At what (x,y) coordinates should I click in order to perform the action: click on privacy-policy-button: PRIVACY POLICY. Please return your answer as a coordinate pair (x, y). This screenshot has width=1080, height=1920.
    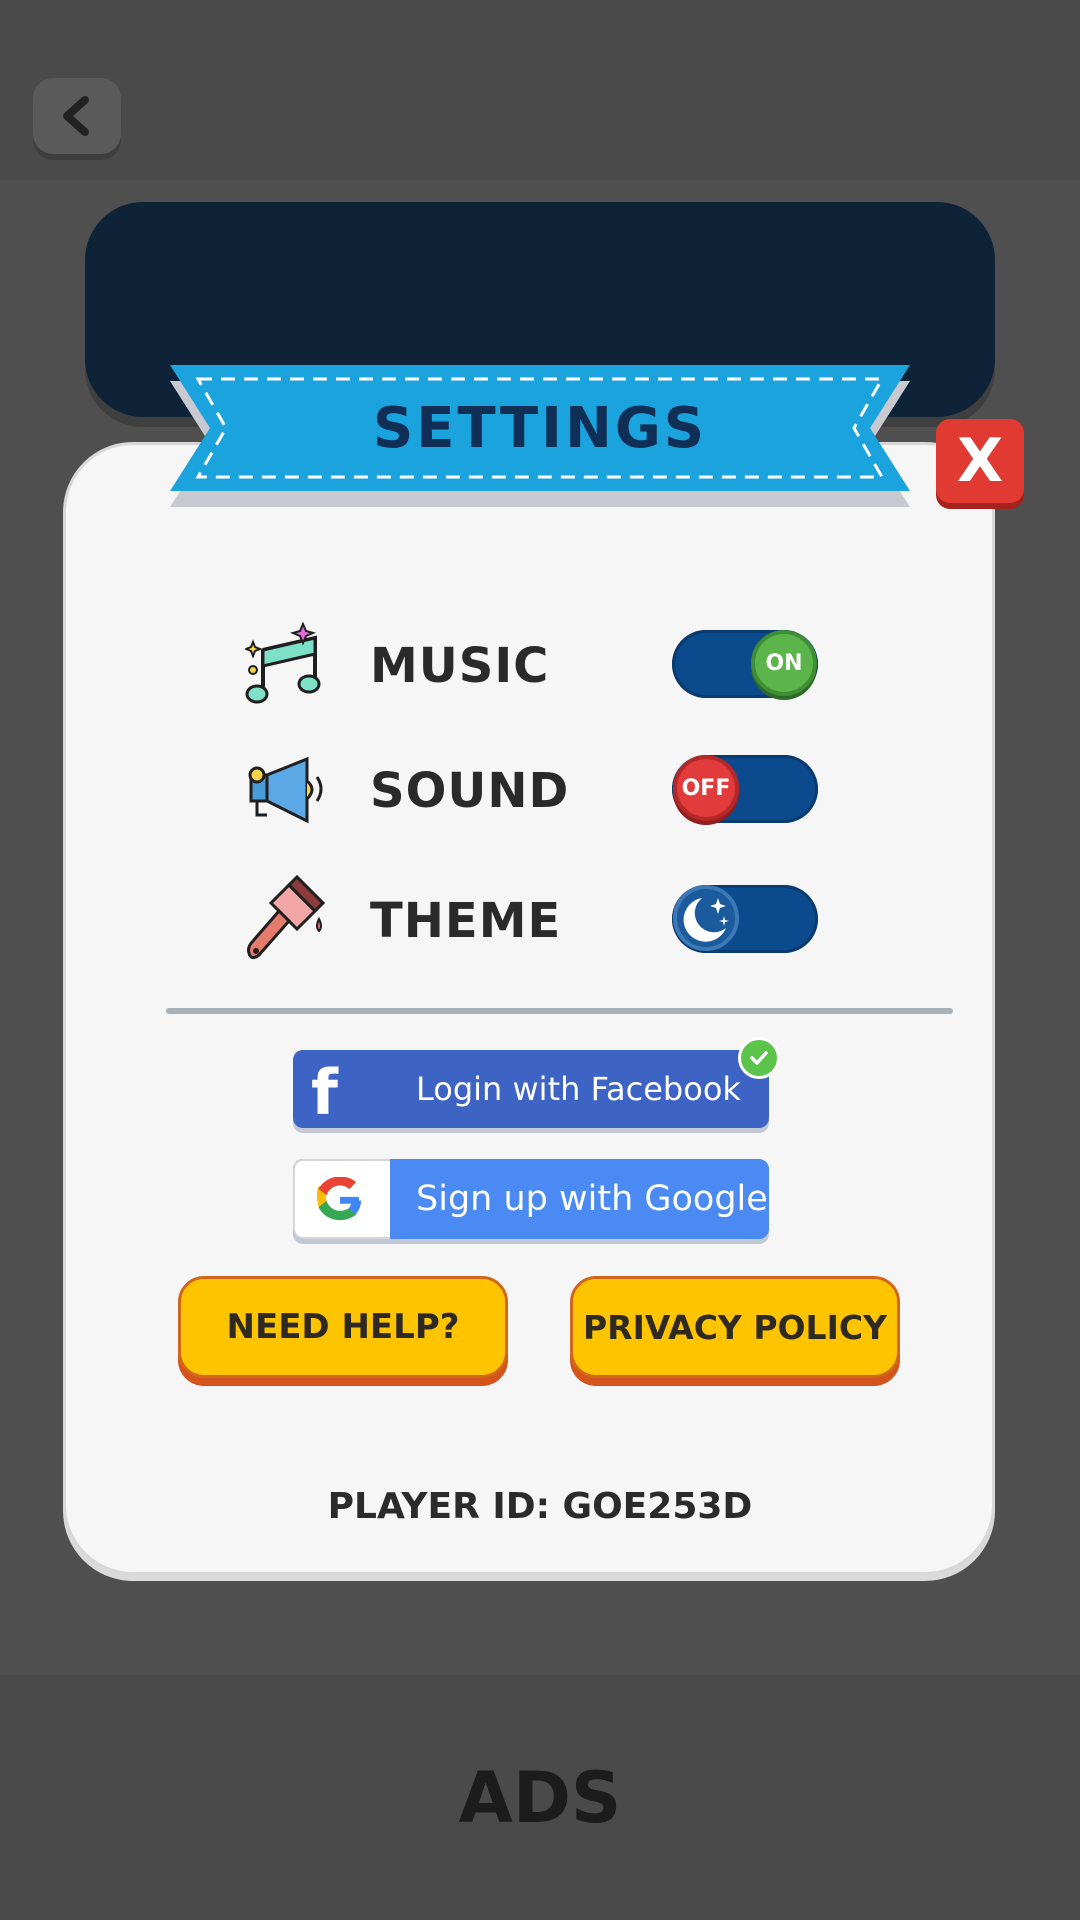
    Looking at the image, I should click on (735, 1327).